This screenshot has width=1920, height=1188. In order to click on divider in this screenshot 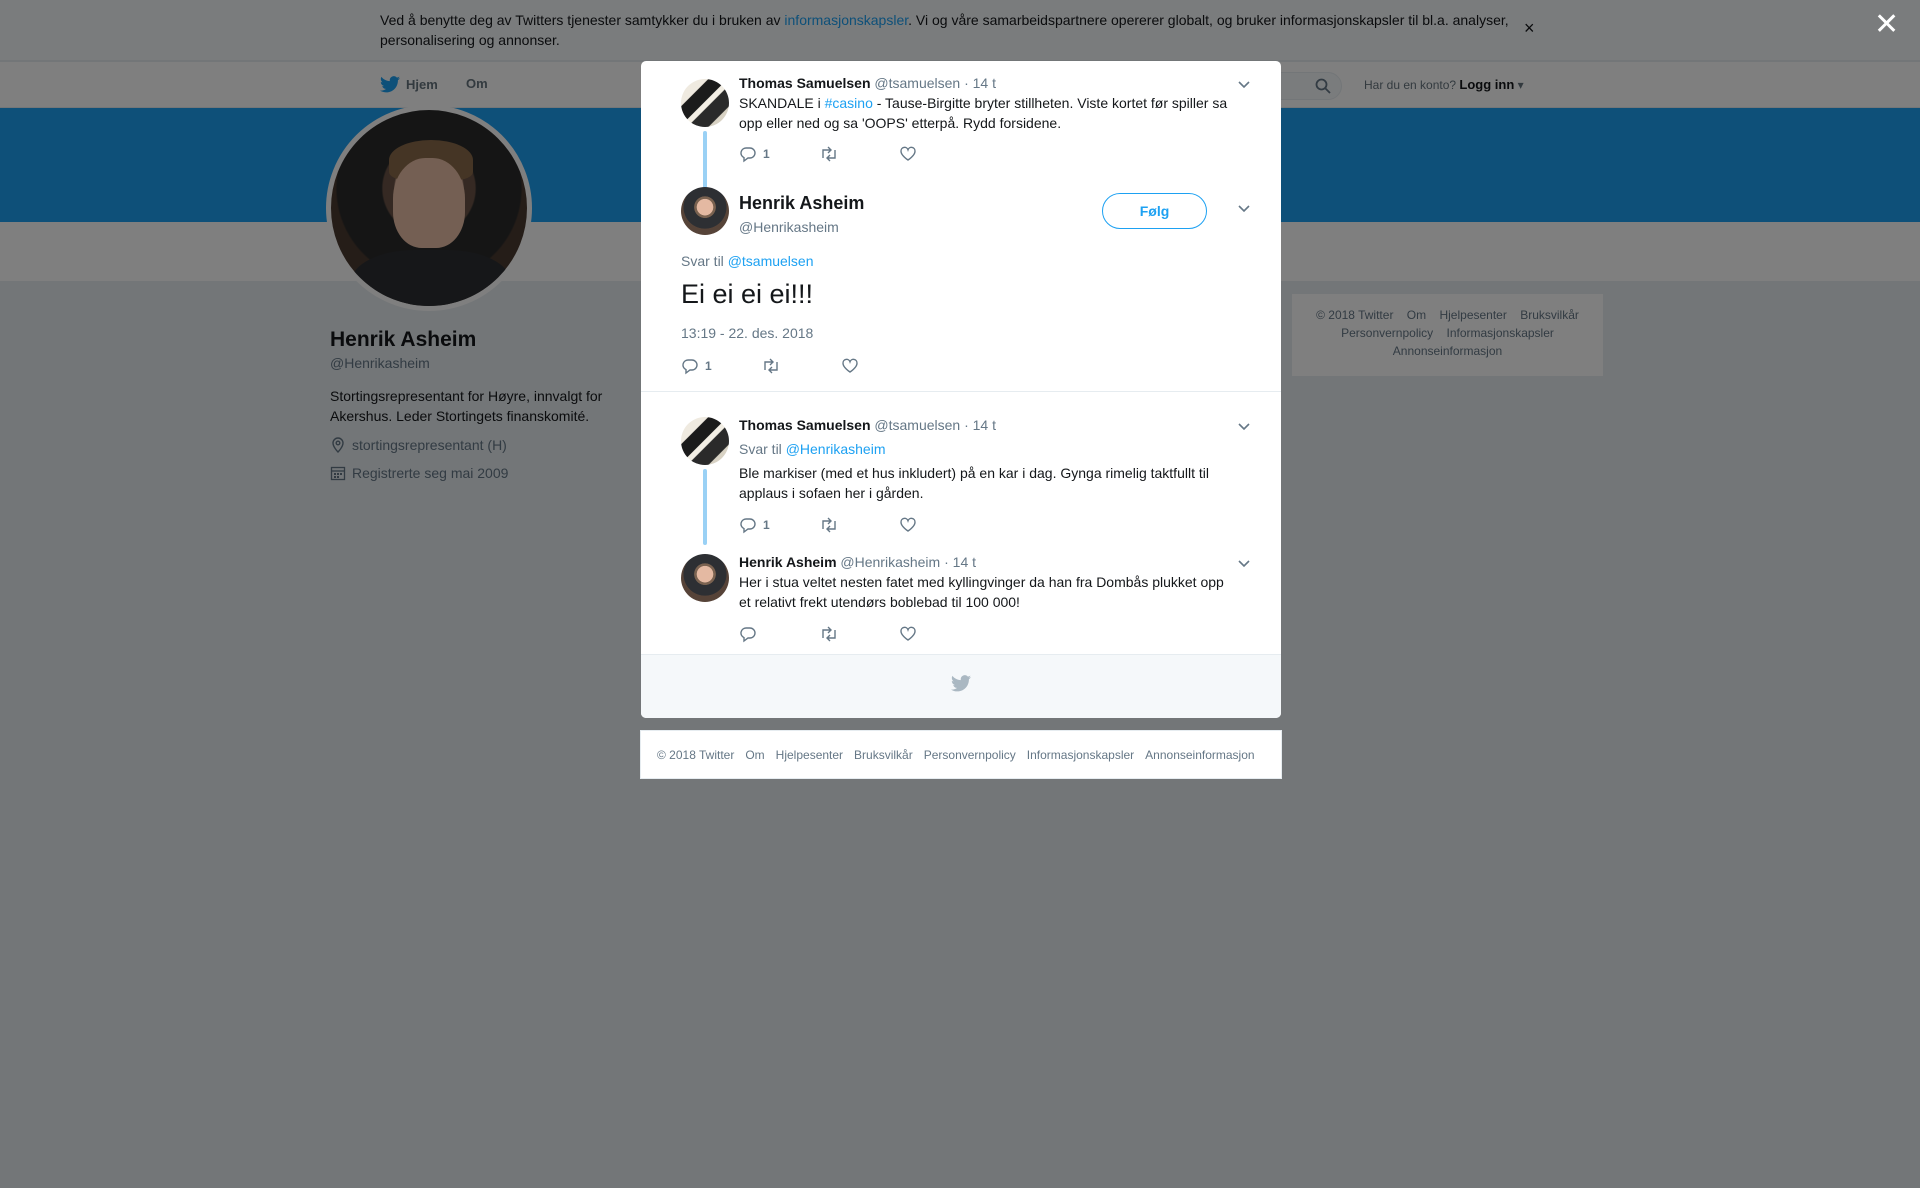, I will do `click(961, 391)`.